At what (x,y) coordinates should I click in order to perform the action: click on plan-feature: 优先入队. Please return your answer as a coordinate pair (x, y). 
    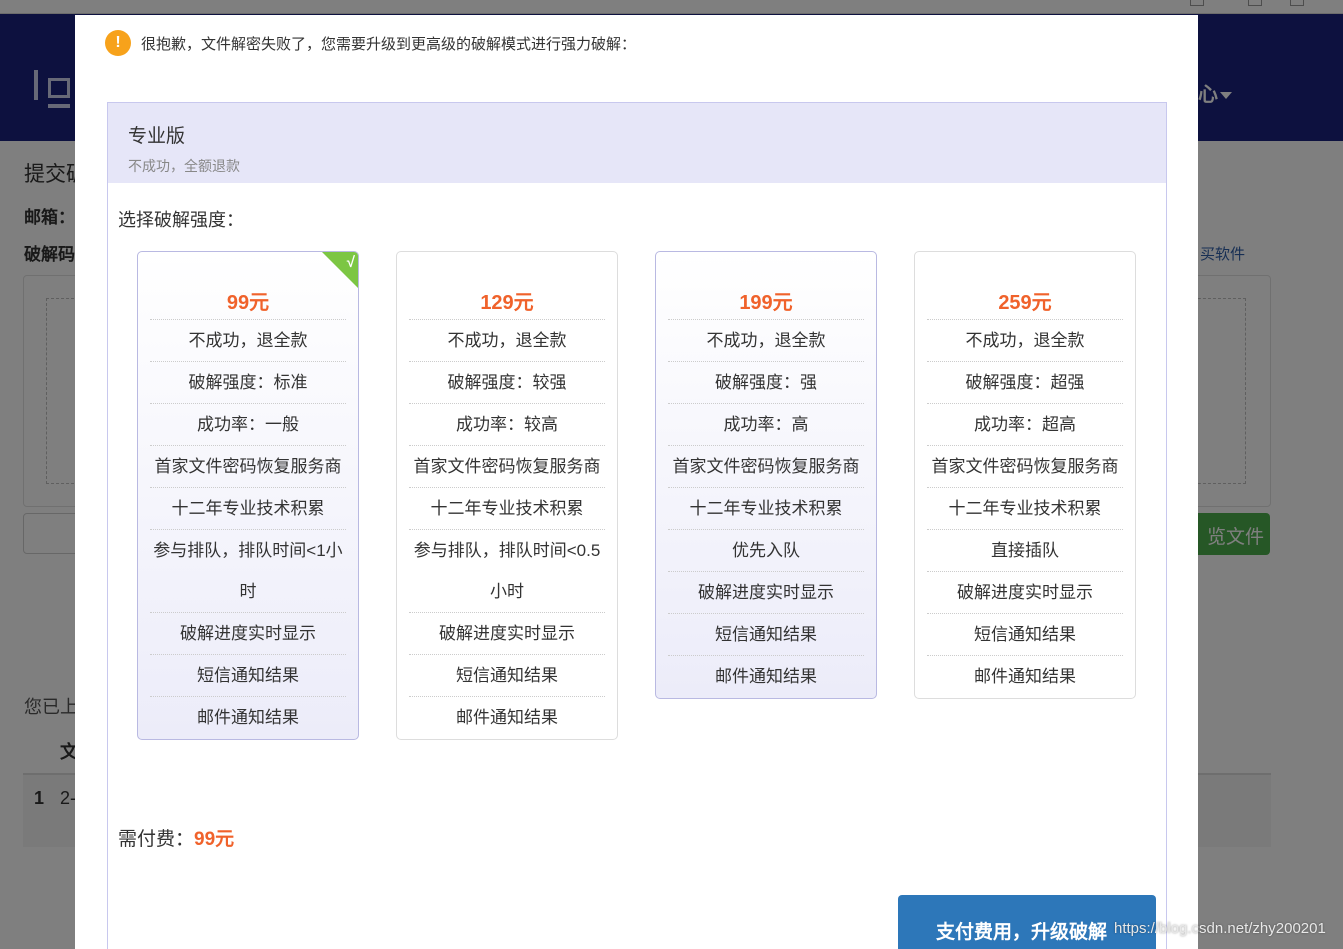
    Looking at the image, I should click on (766, 551).